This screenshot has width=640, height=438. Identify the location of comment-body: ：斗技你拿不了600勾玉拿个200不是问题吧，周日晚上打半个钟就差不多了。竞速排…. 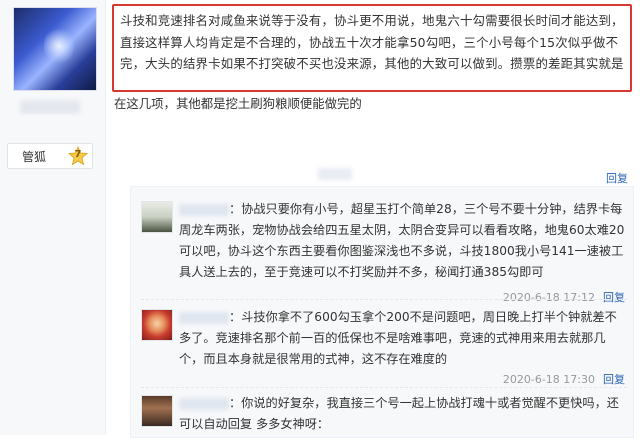
(402, 338).